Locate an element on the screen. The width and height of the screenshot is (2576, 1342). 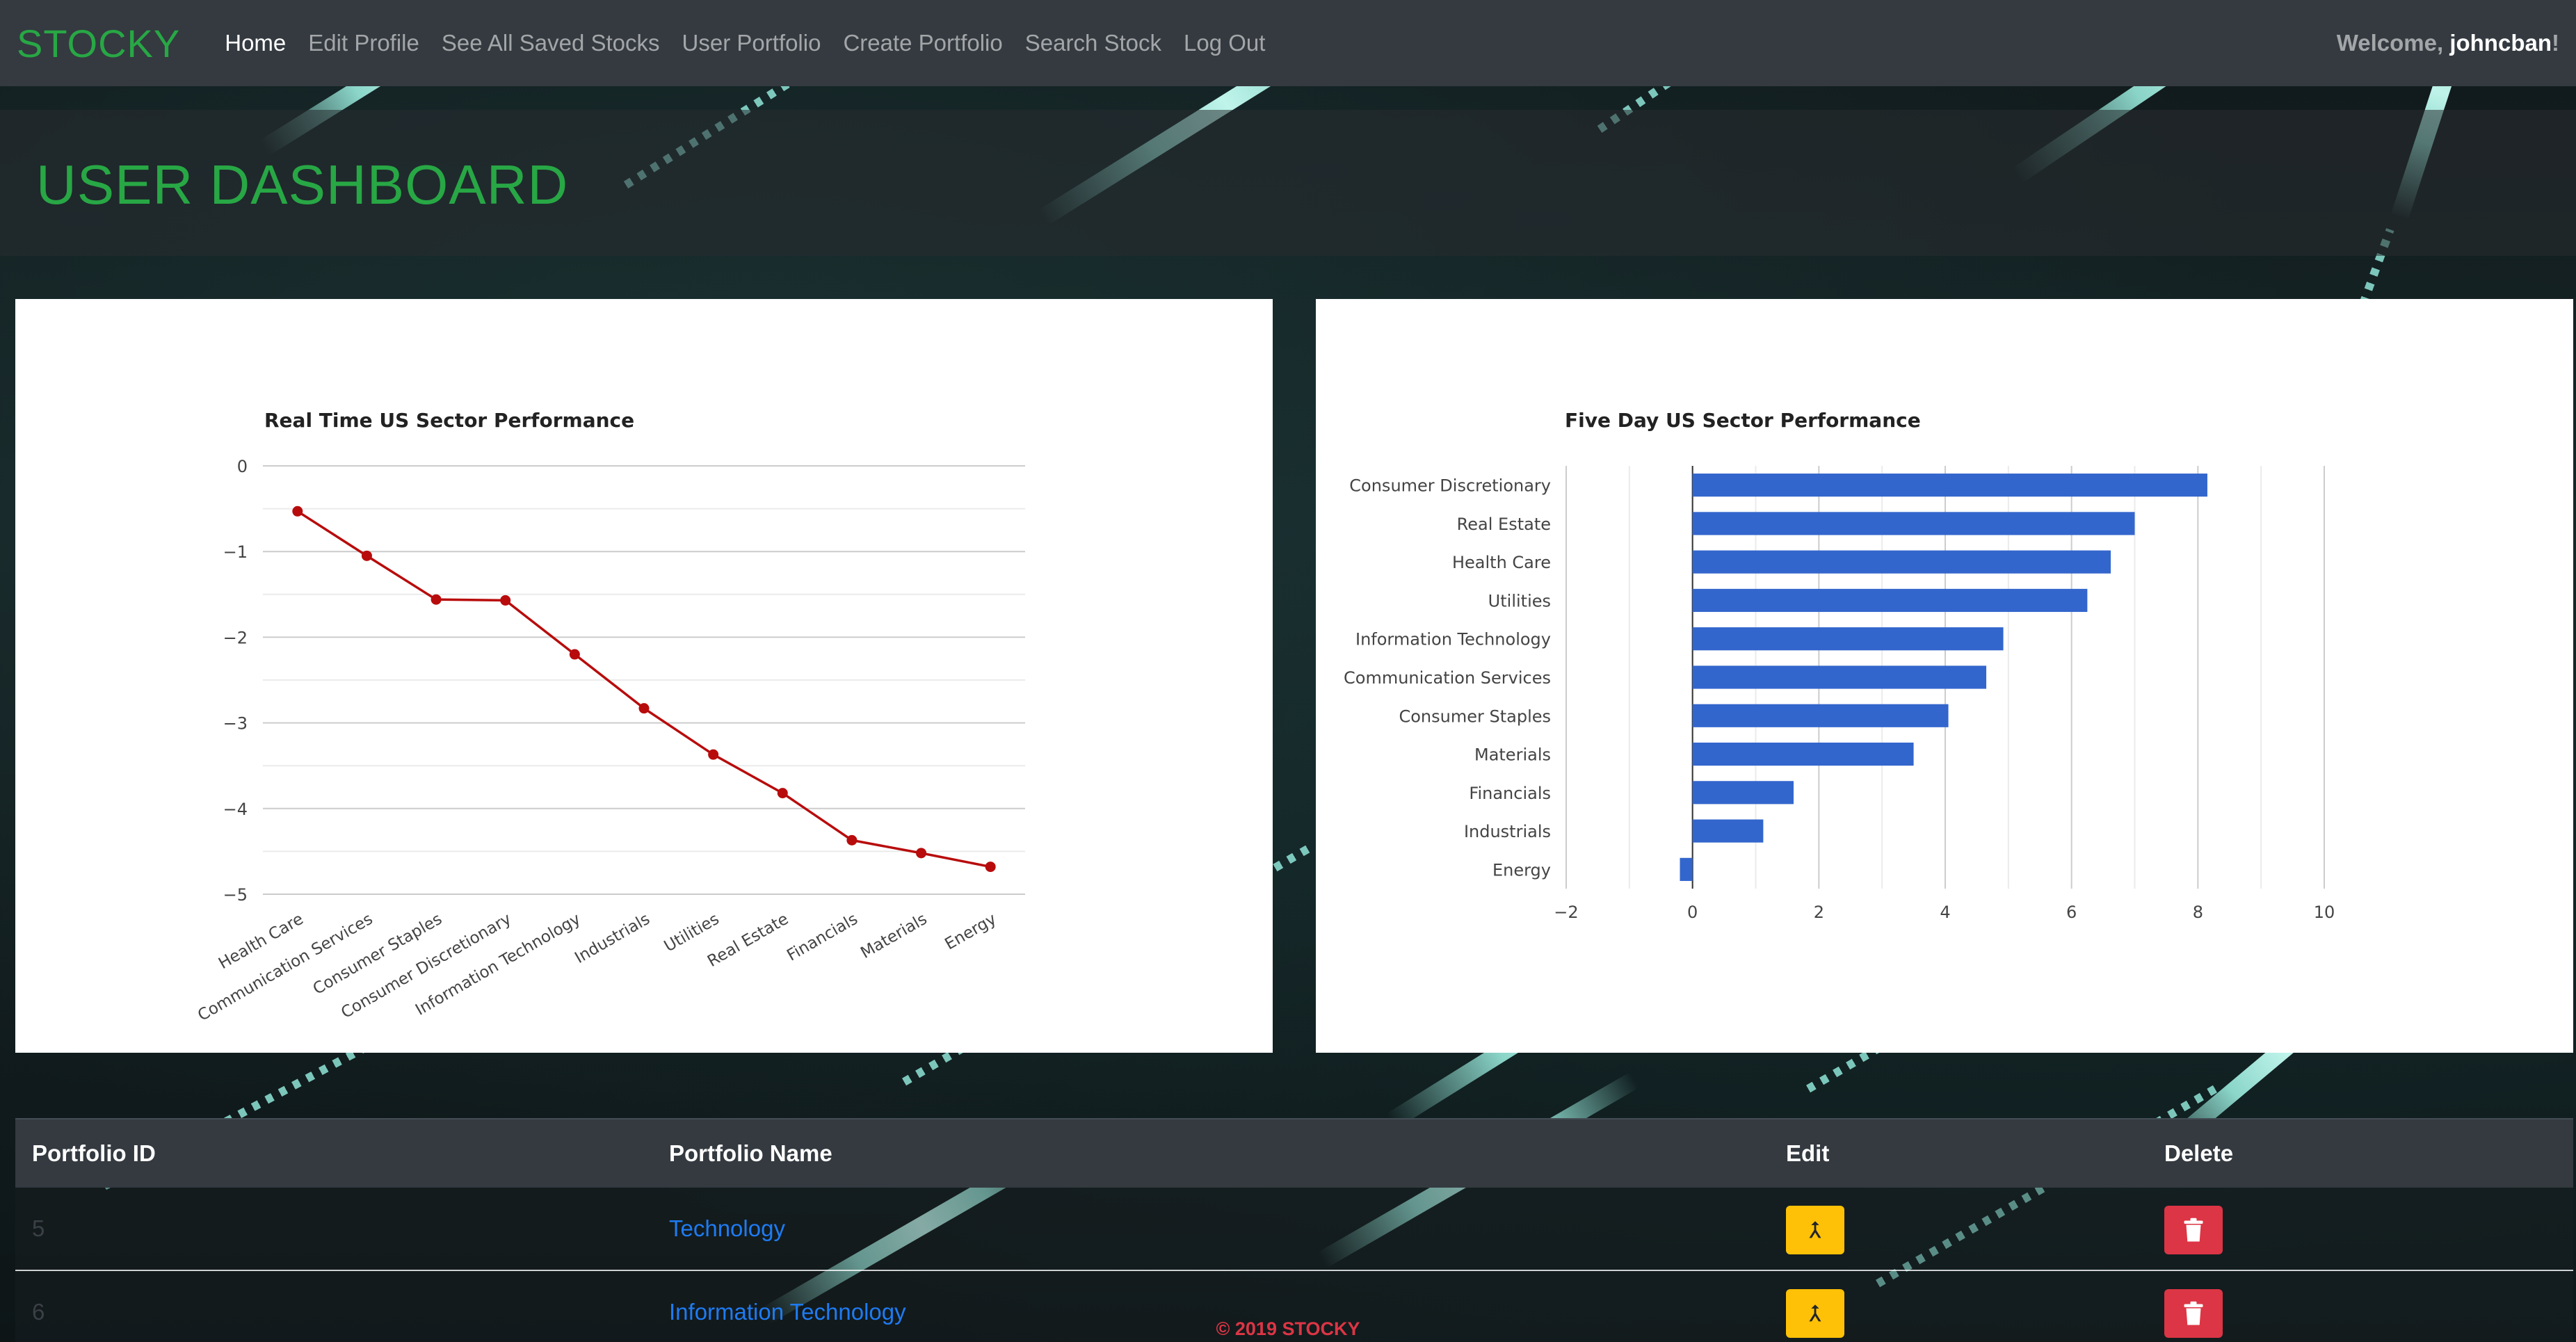
welcome-message: Welcome, johncban! is located at coordinates (2448, 43).